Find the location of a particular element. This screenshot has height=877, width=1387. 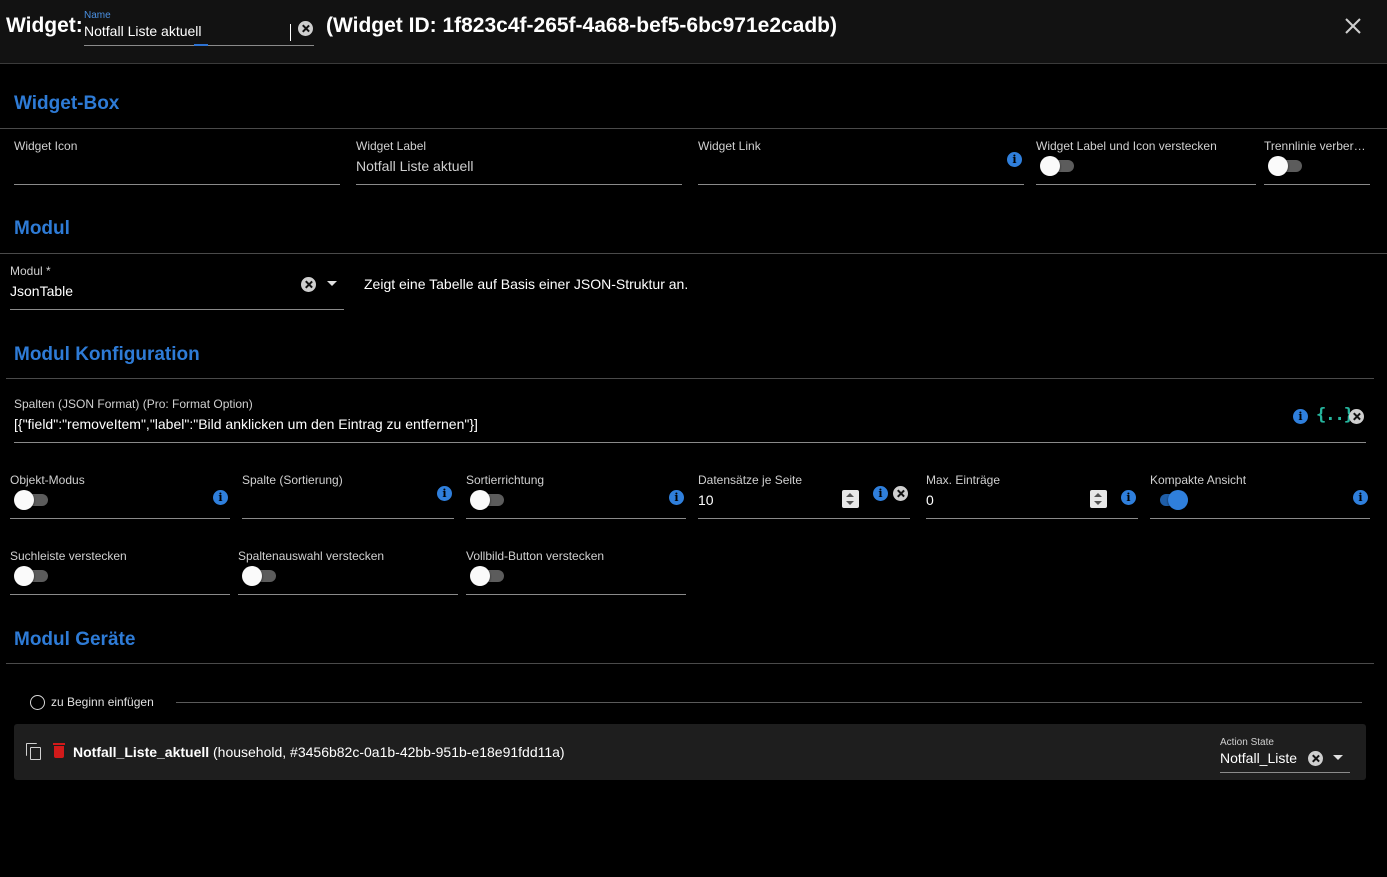

section-title-modul: Modul is located at coordinates (42, 228).